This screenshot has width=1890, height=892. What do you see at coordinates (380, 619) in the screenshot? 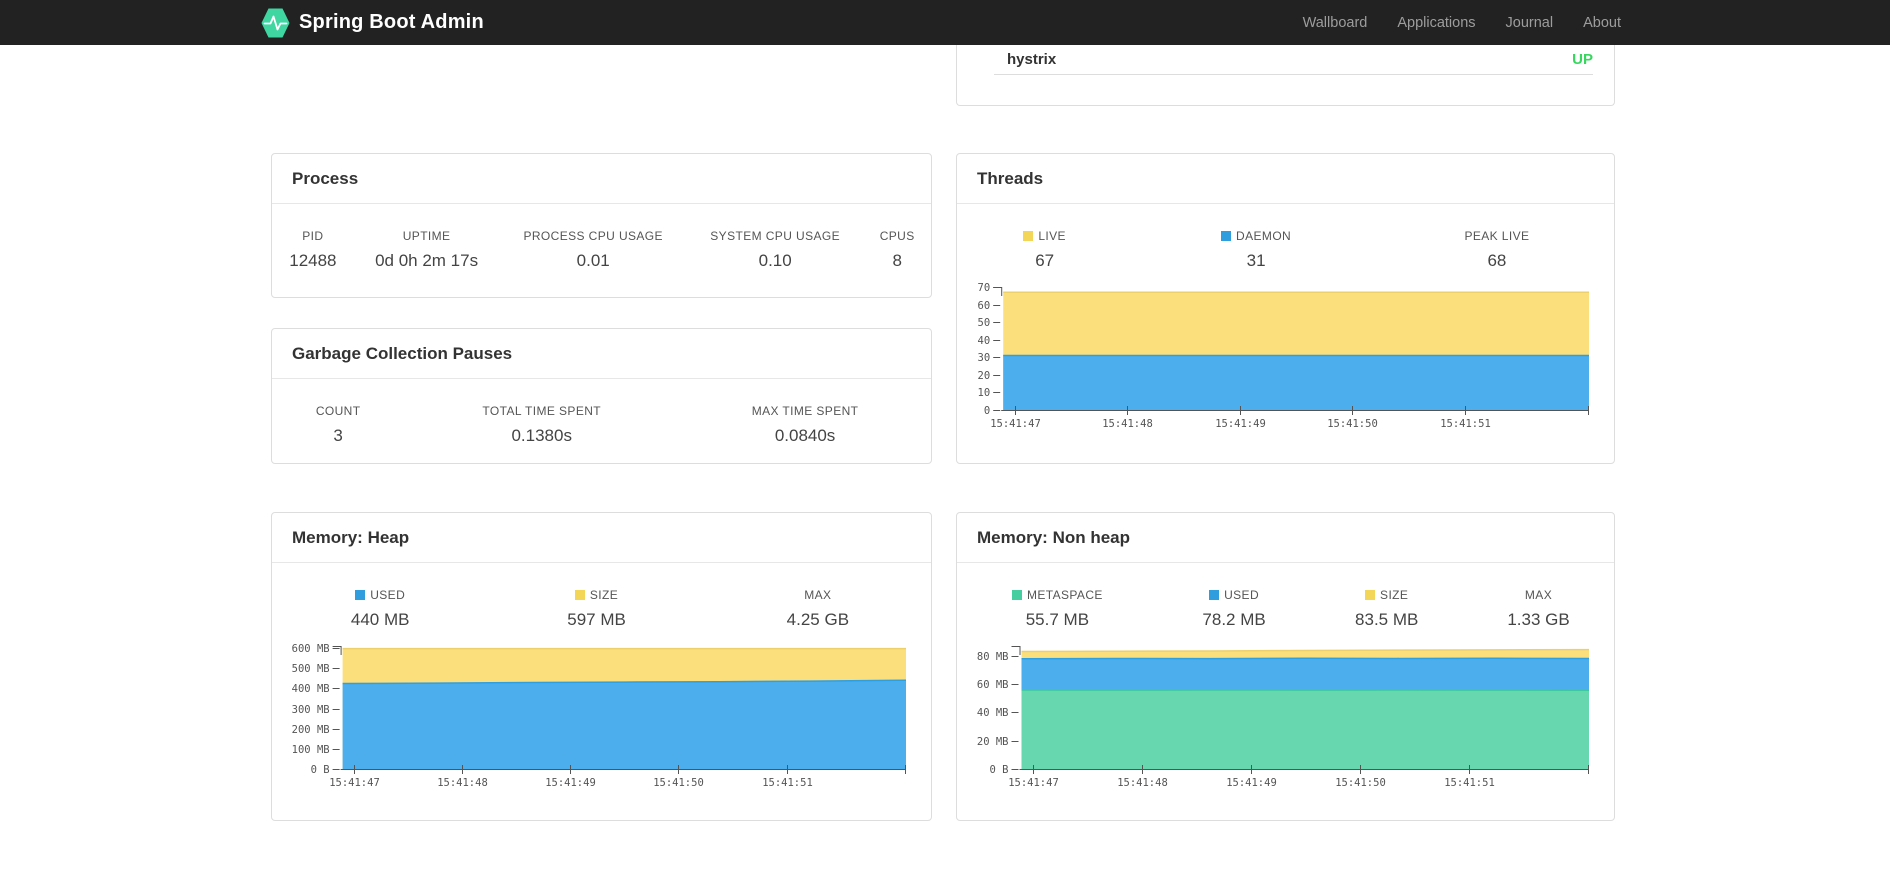
I see `stat-value: 440 MB` at bounding box center [380, 619].